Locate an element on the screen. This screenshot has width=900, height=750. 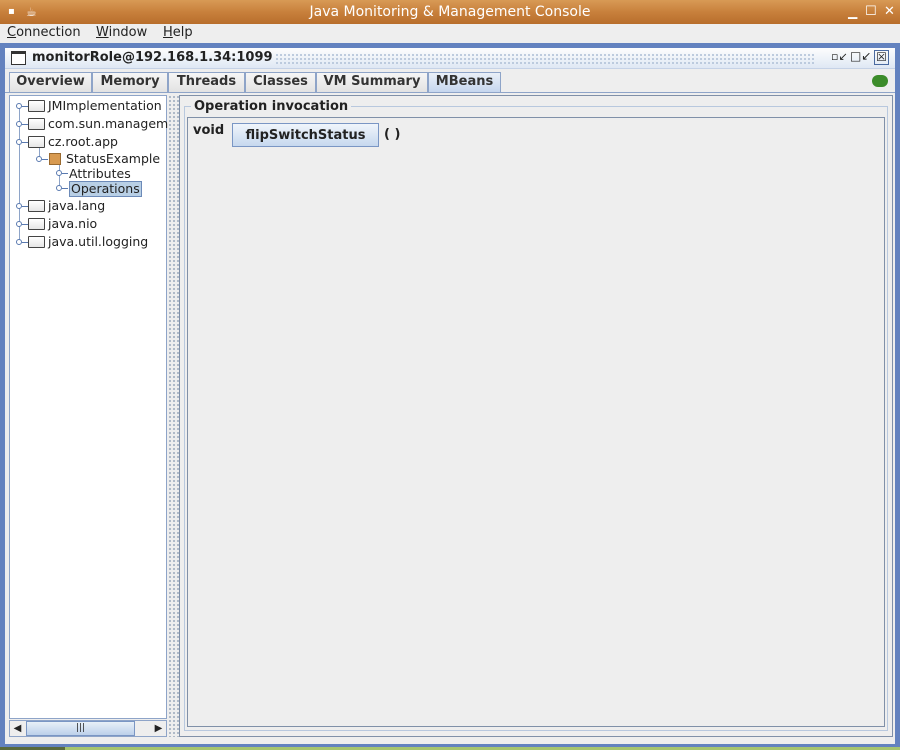
operation-params: ( ) is located at coordinates (392, 134).